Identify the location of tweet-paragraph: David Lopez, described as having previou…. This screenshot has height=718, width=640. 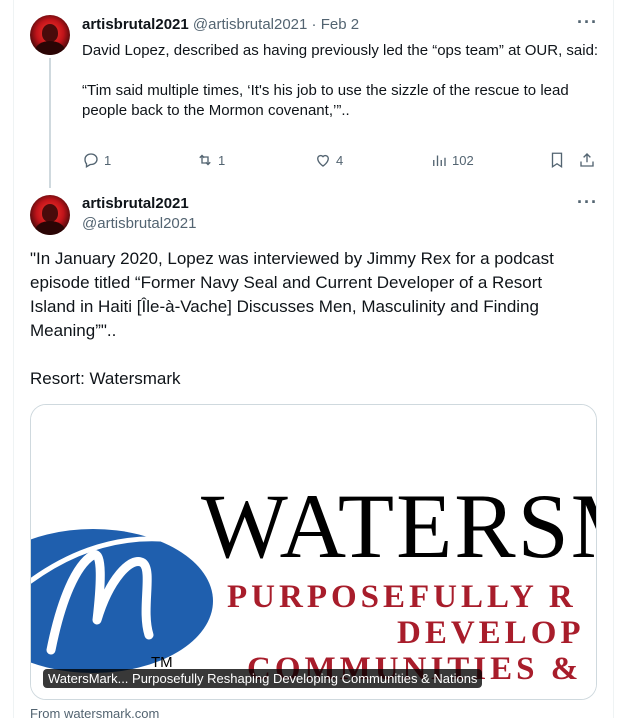
(340, 50).